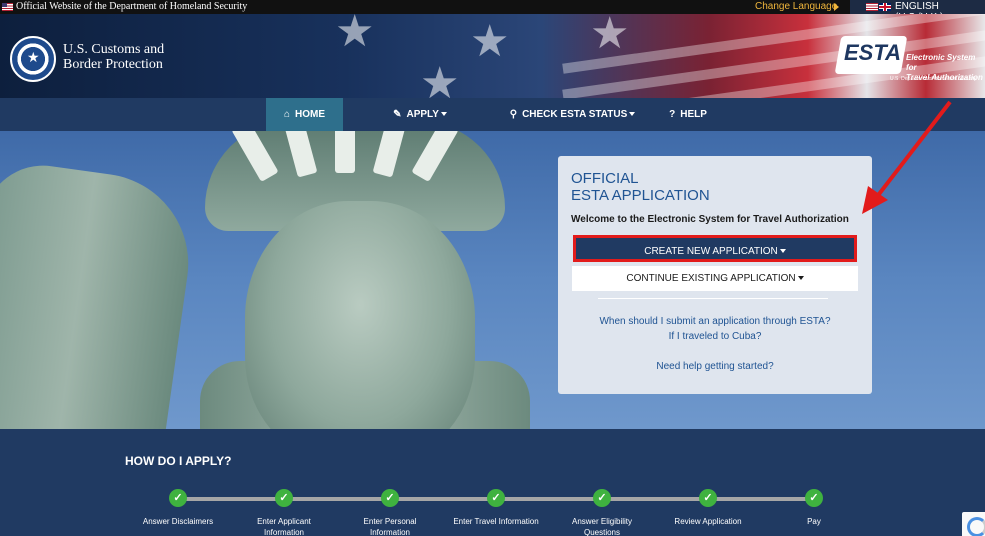 Image resolution: width=985 pixels, height=536 pixels. What do you see at coordinates (836, 7) in the screenshot?
I see `caret-right-icon` at bounding box center [836, 7].